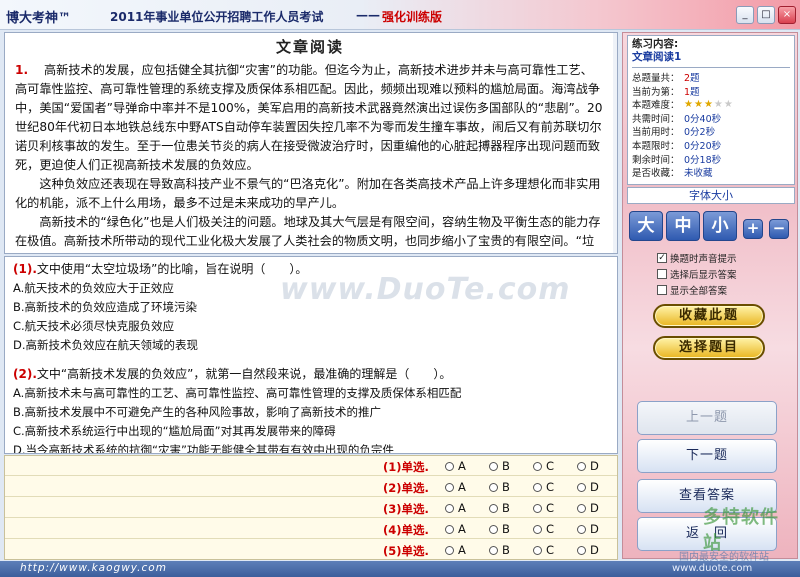 The width and height of the screenshot is (800, 577). I want to click on maximize-button: □, so click(766, 15).